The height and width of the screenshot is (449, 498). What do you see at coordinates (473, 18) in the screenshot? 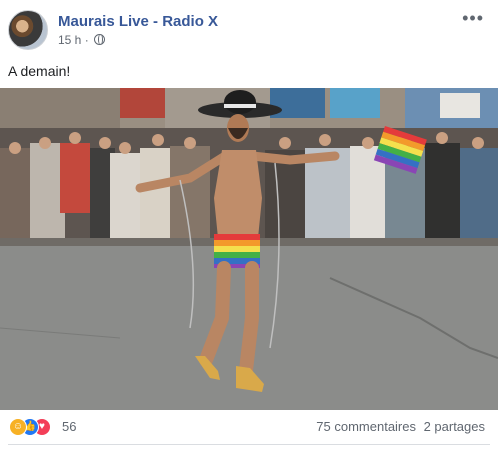
I see `more-options-button: •••` at bounding box center [473, 18].